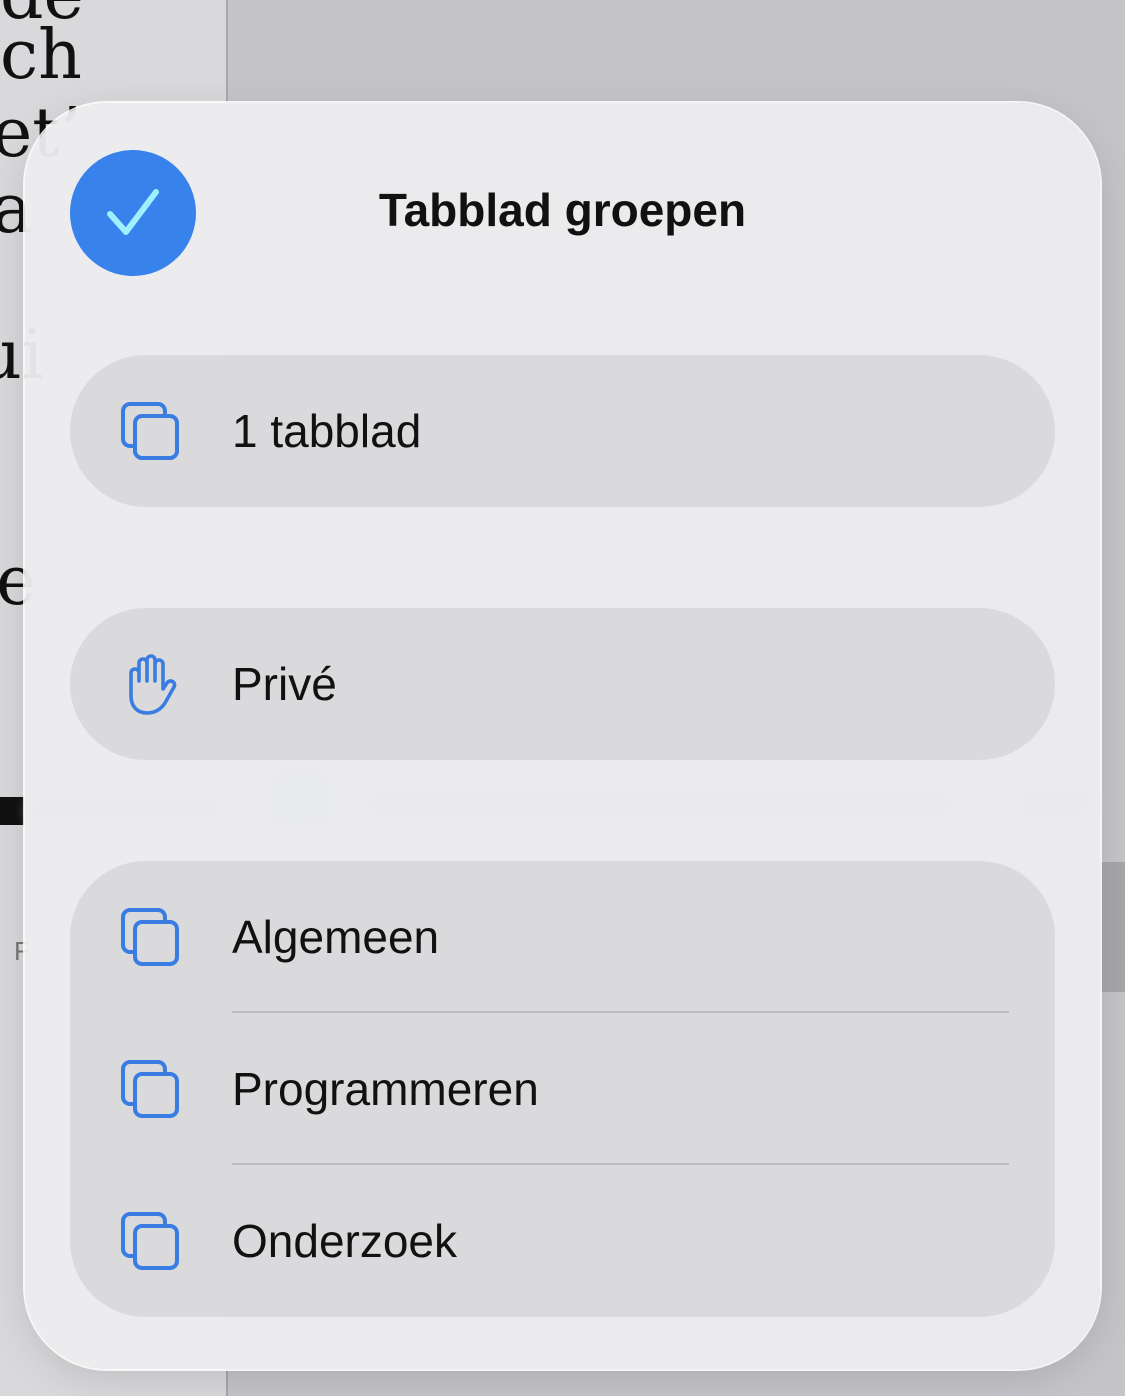 The width and height of the screenshot is (1125, 1396). Describe the element at coordinates (562, 210) in the screenshot. I see `popover-title: Tabblad groepen` at that location.